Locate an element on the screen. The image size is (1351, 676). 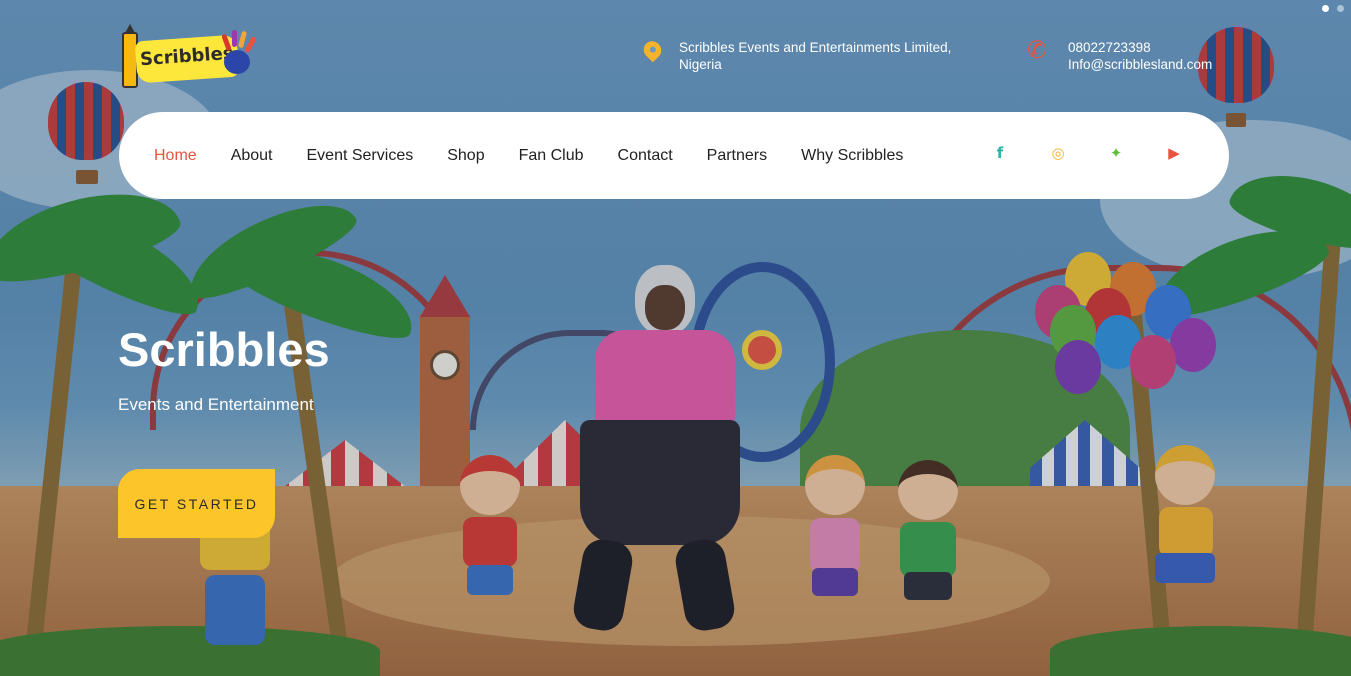
nav-item-contact: Contact is located at coordinates (645, 156).